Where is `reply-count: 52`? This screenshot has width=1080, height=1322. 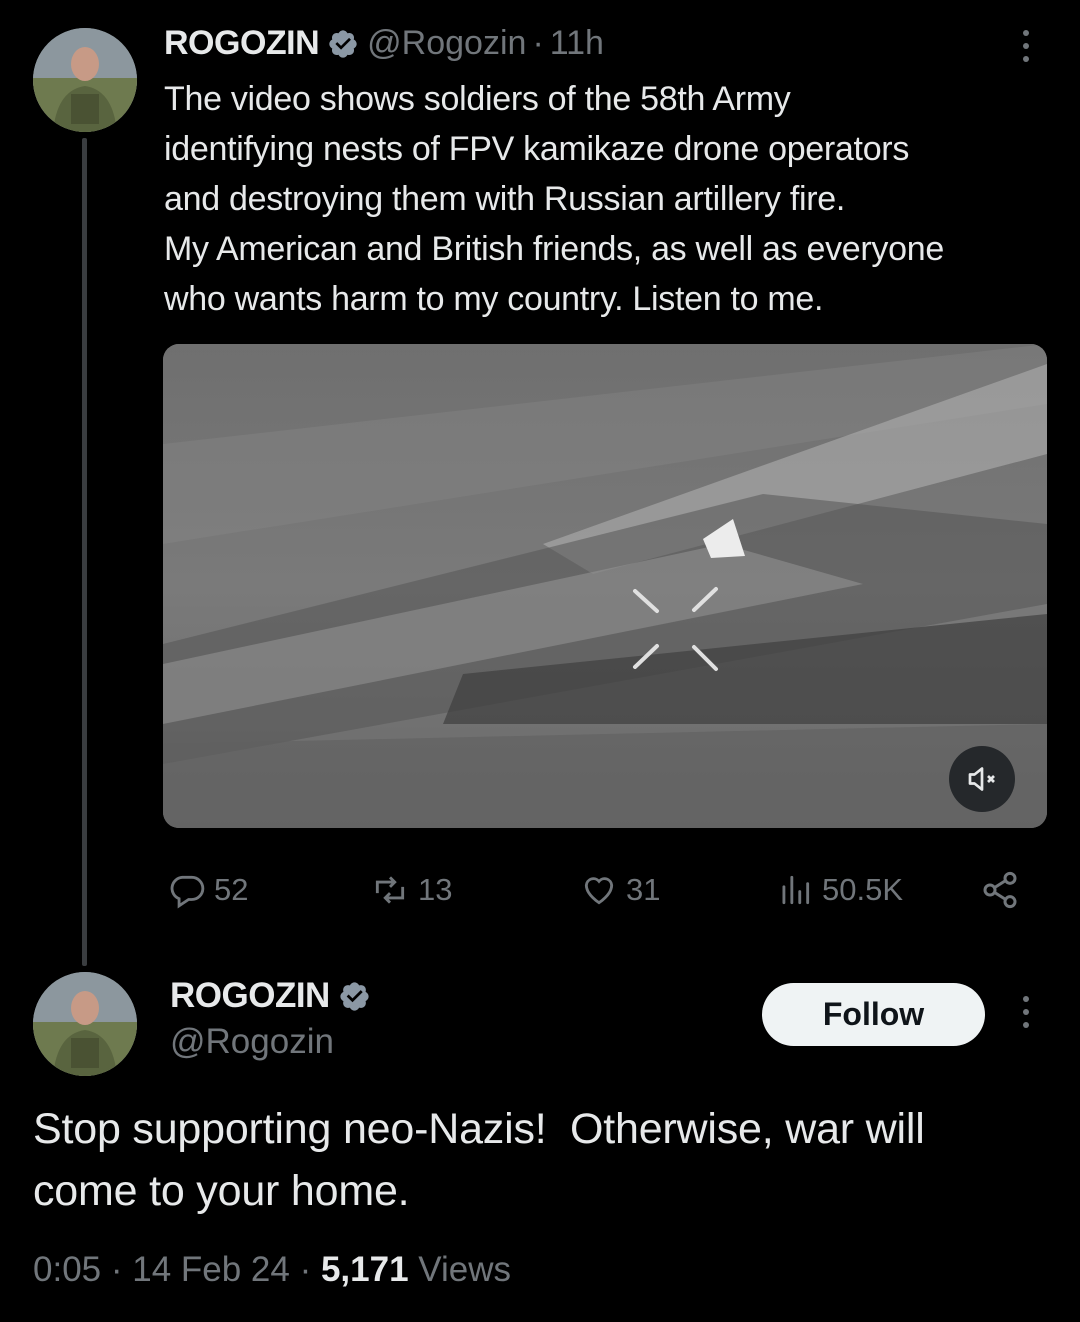
reply-count: 52 is located at coordinates (231, 889).